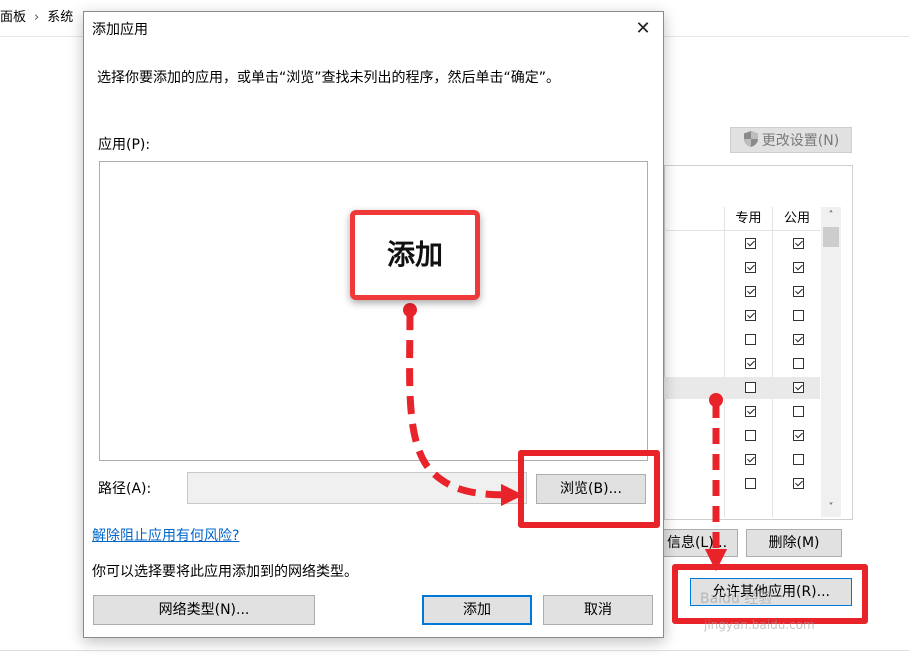  Describe the element at coordinates (415, 255) in the screenshot. I see `annotation-callout: 添加` at that location.